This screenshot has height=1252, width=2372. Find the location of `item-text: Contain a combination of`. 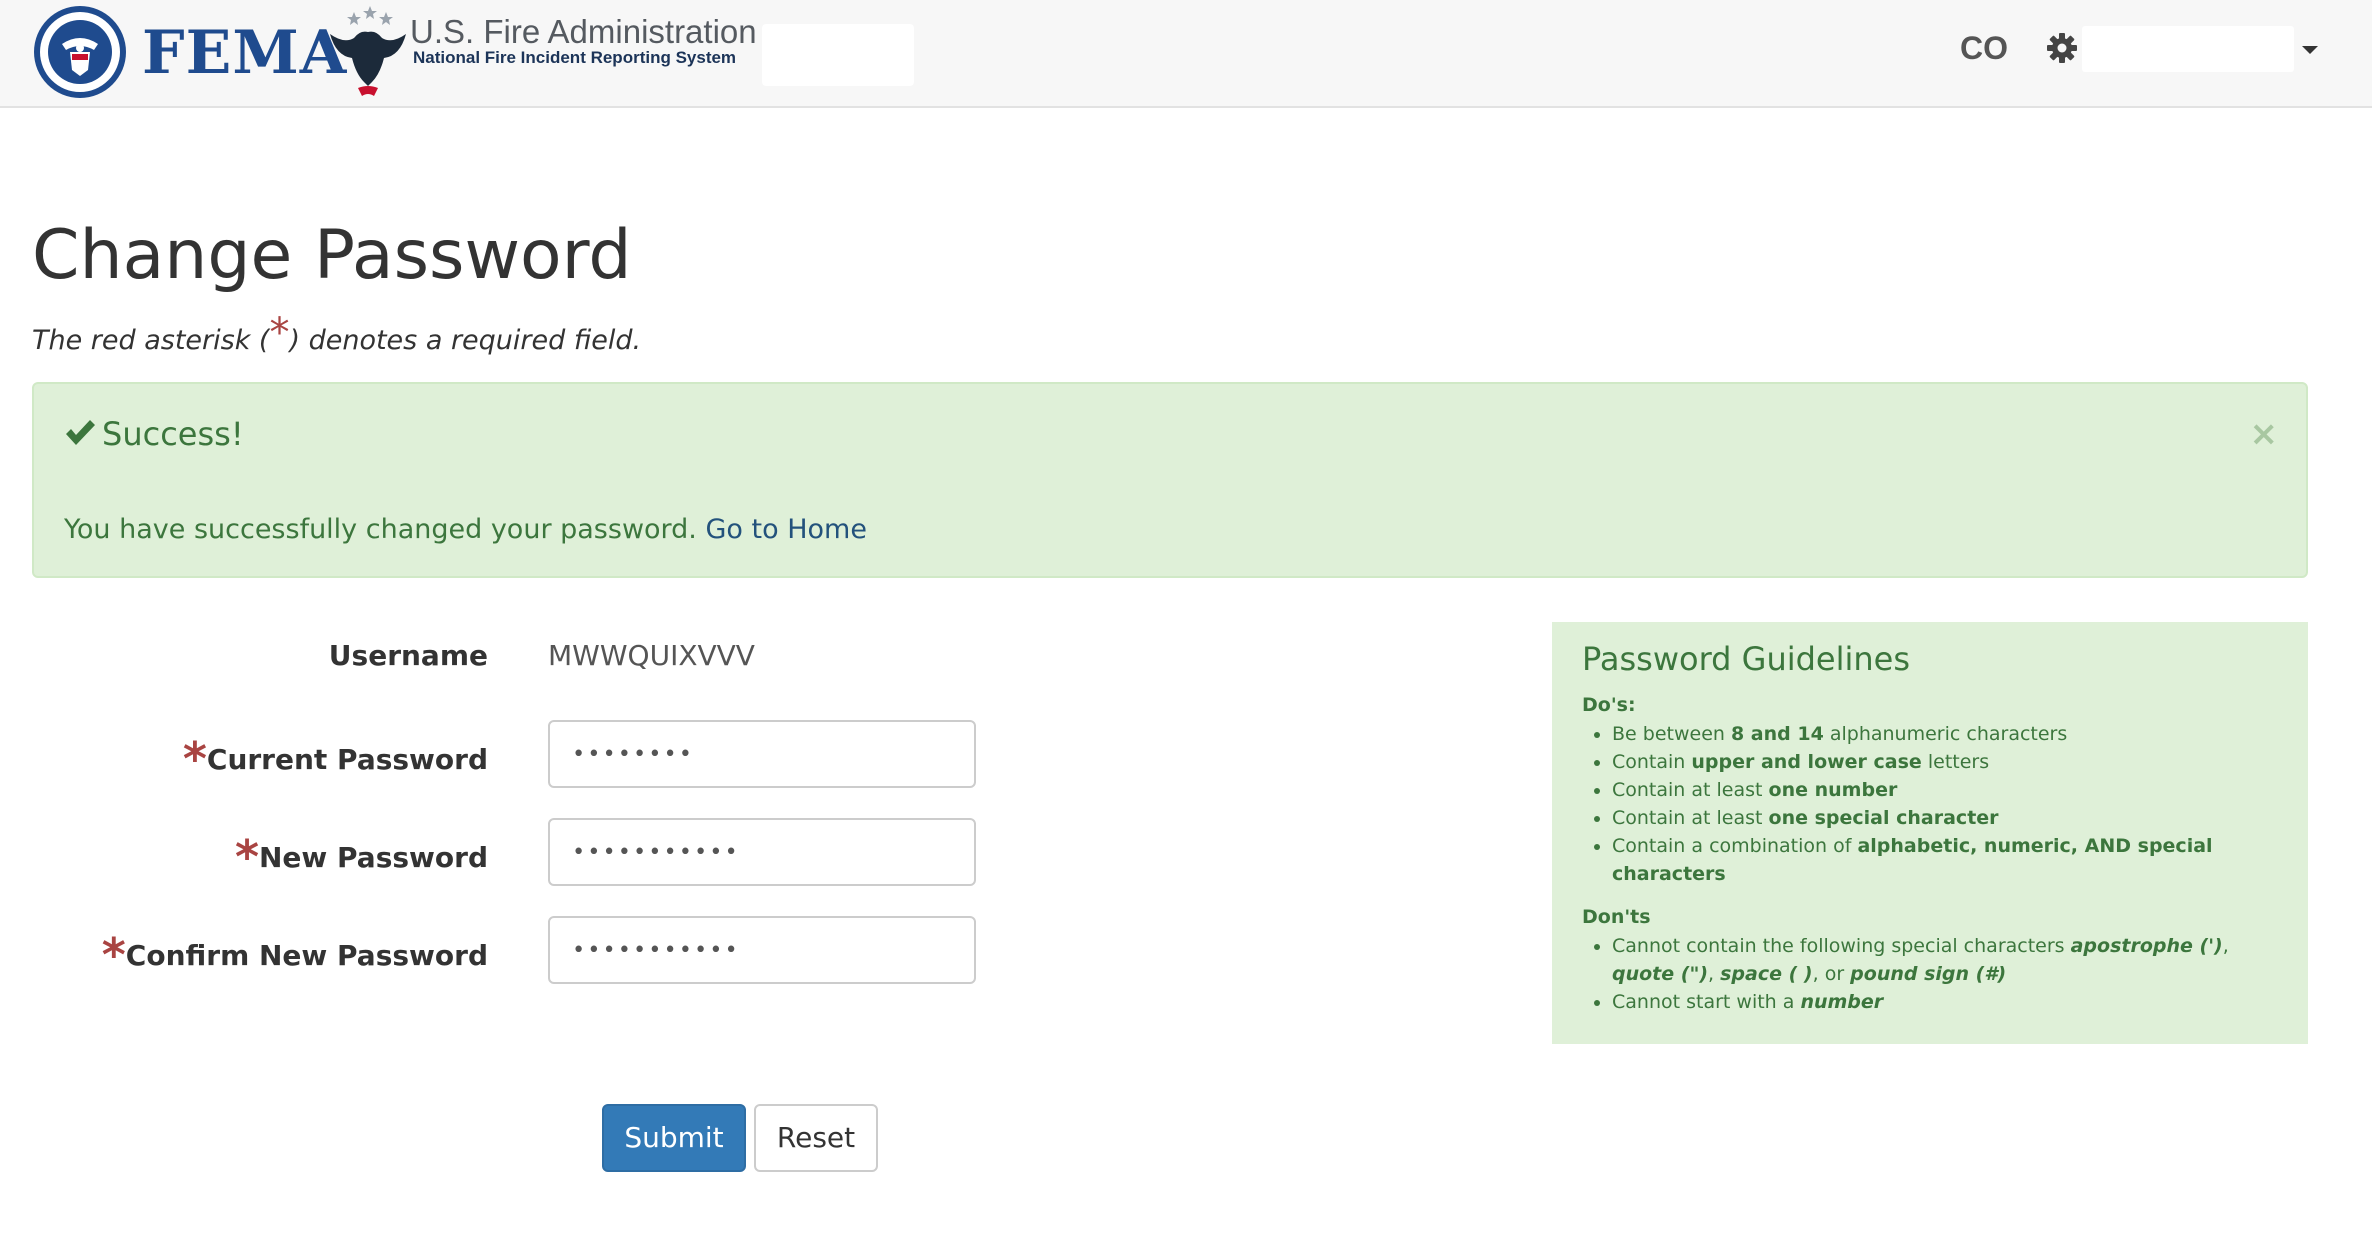

item-text: Contain a combination of is located at coordinates (1735, 846).